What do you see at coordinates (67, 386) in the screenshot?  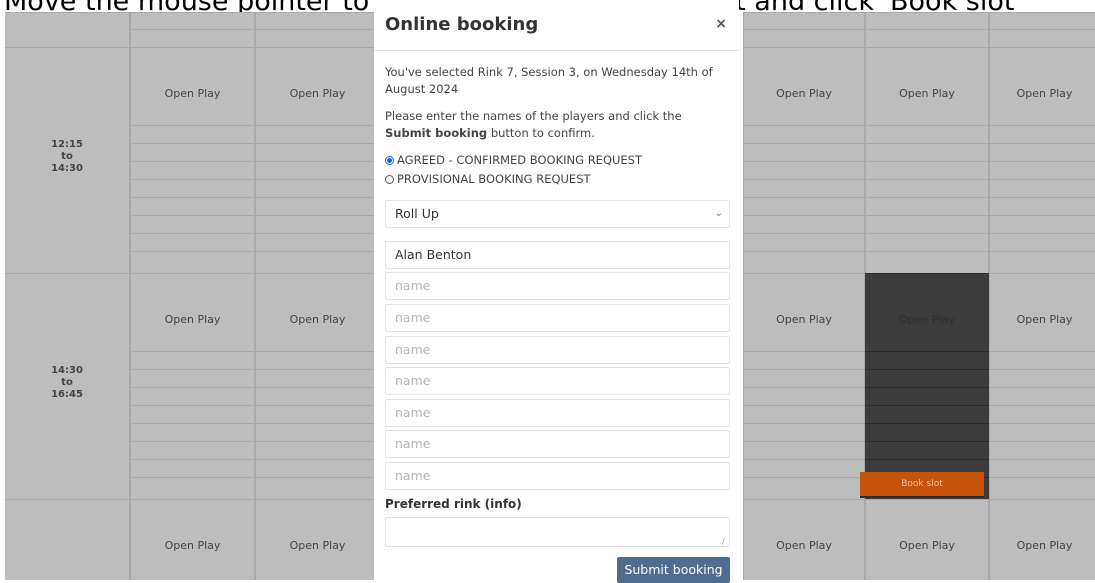 I see `time-cell: 14:30 to 16:45` at bounding box center [67, 386].